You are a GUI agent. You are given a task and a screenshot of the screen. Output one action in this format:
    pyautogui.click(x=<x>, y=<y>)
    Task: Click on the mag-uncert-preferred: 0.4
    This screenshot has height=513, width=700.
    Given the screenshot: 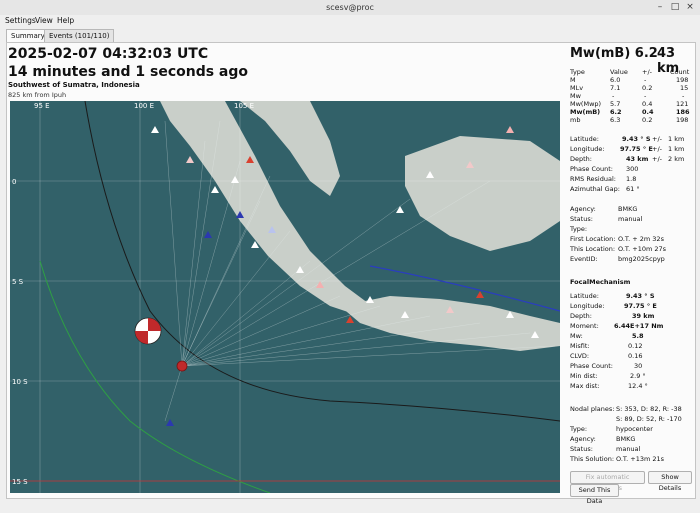 What is the action you would take?
    pyautogui.click(x=648, y=112)
    